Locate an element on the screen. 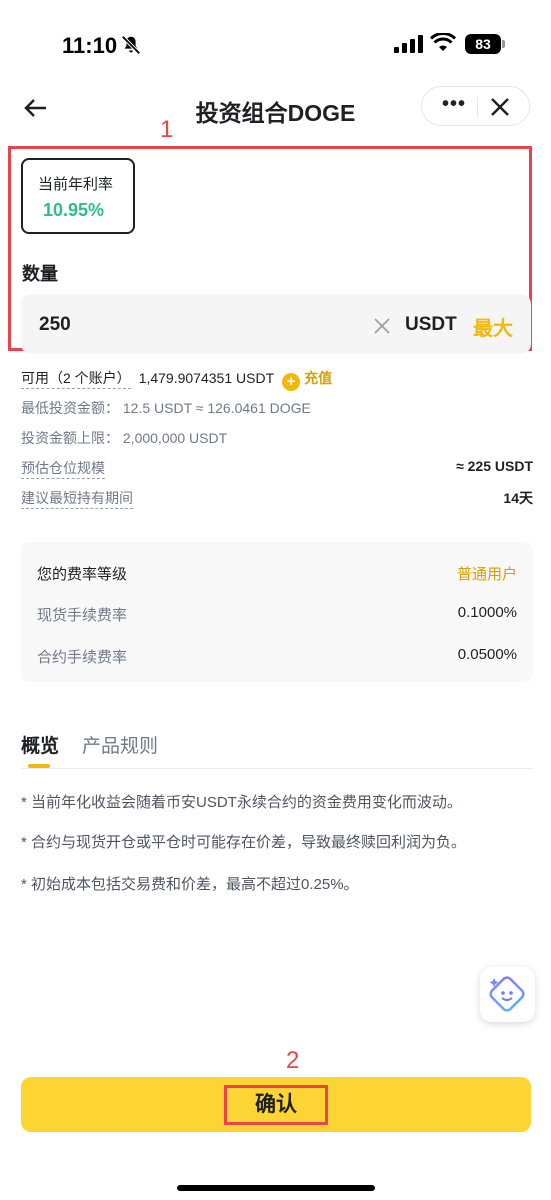 This screenshot has height=1200, width=551. clear-icon is located at coordinates (382, 326).